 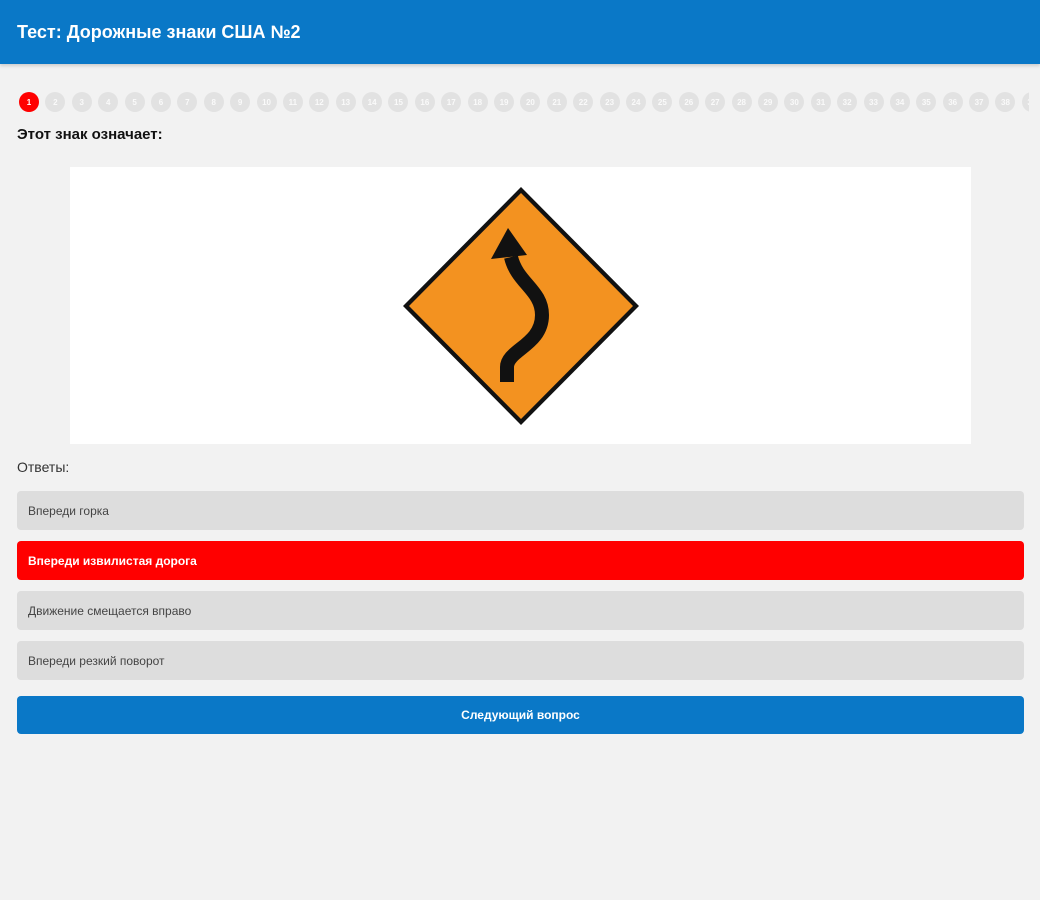 What do you see at coordinates (292, 102) in the screenshot?
I see `progress-dot-11: 11` at bounding box center [292, 102].